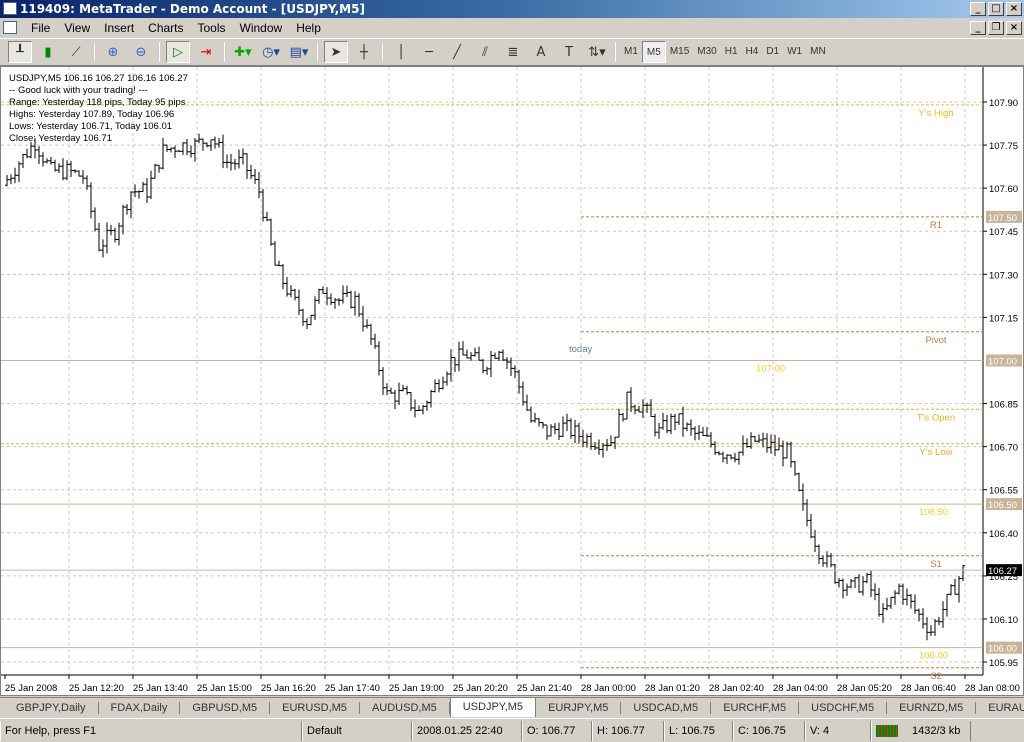 The image size is (1024, 742). I want to click on chart-tab: EURAUD,M5, so click(1000, 708).